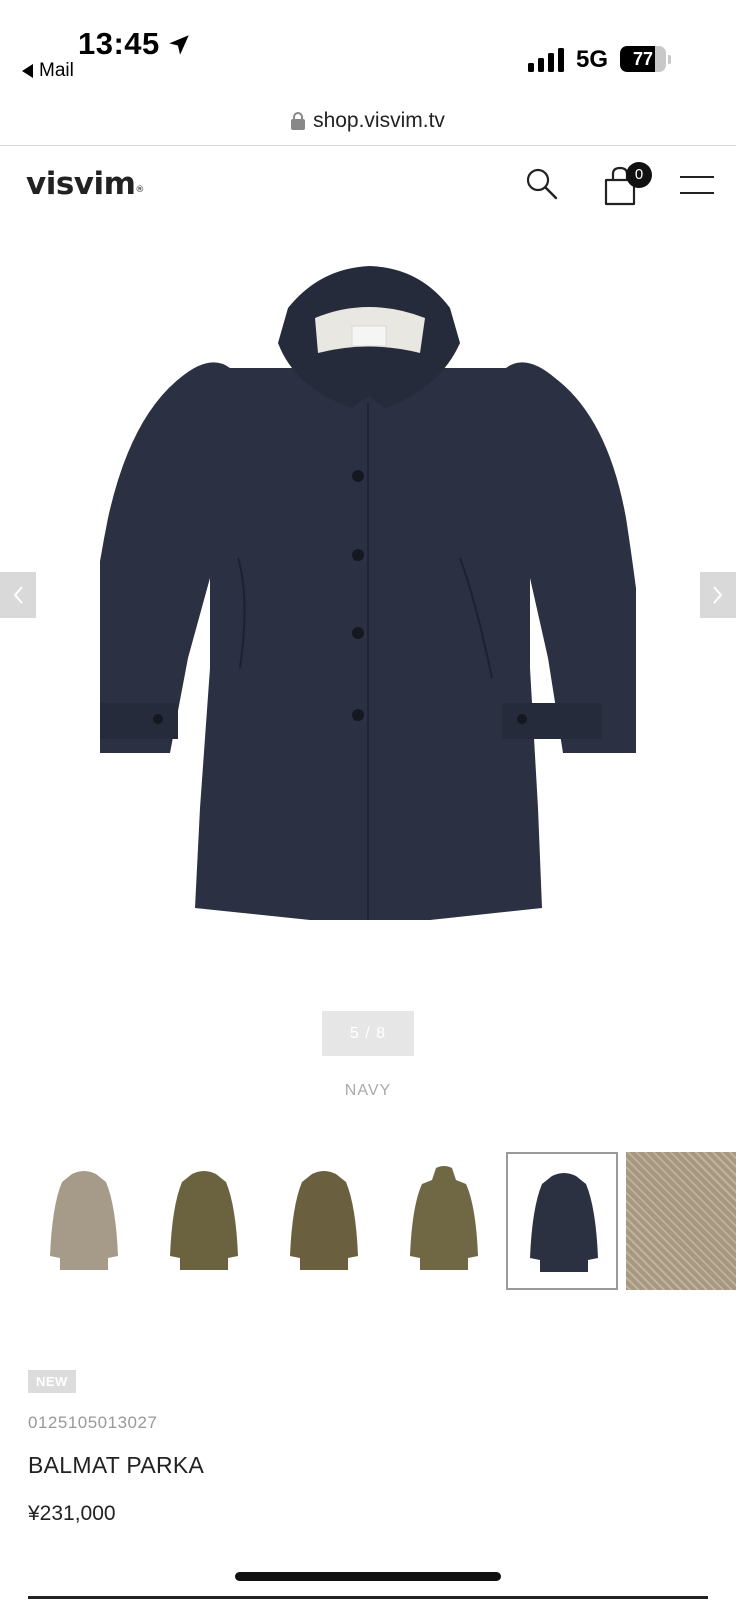  I want to click on cellular-signal-icon, so click(546, 60).